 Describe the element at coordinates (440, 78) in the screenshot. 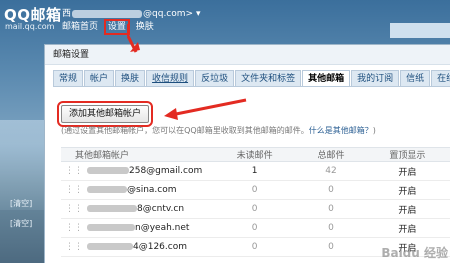

I see `tab-online: 在线` at that location.